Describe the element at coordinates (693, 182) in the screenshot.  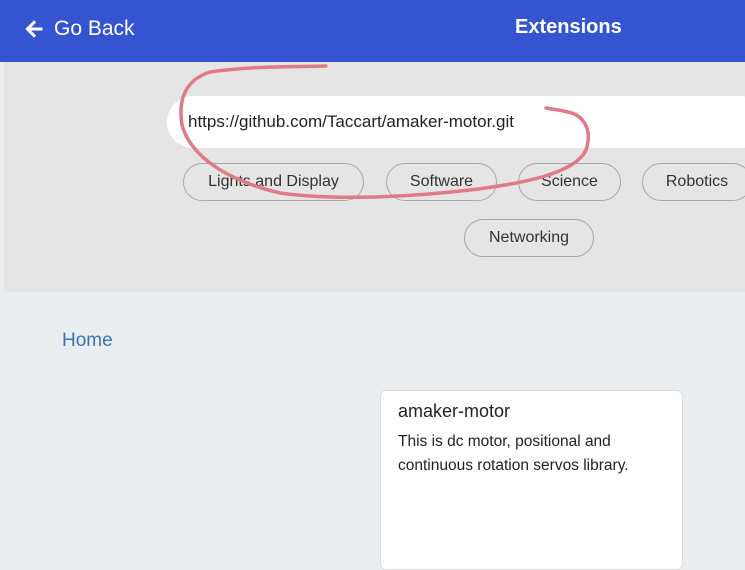
I see `category-chip-robotics: Robotics` at that location.